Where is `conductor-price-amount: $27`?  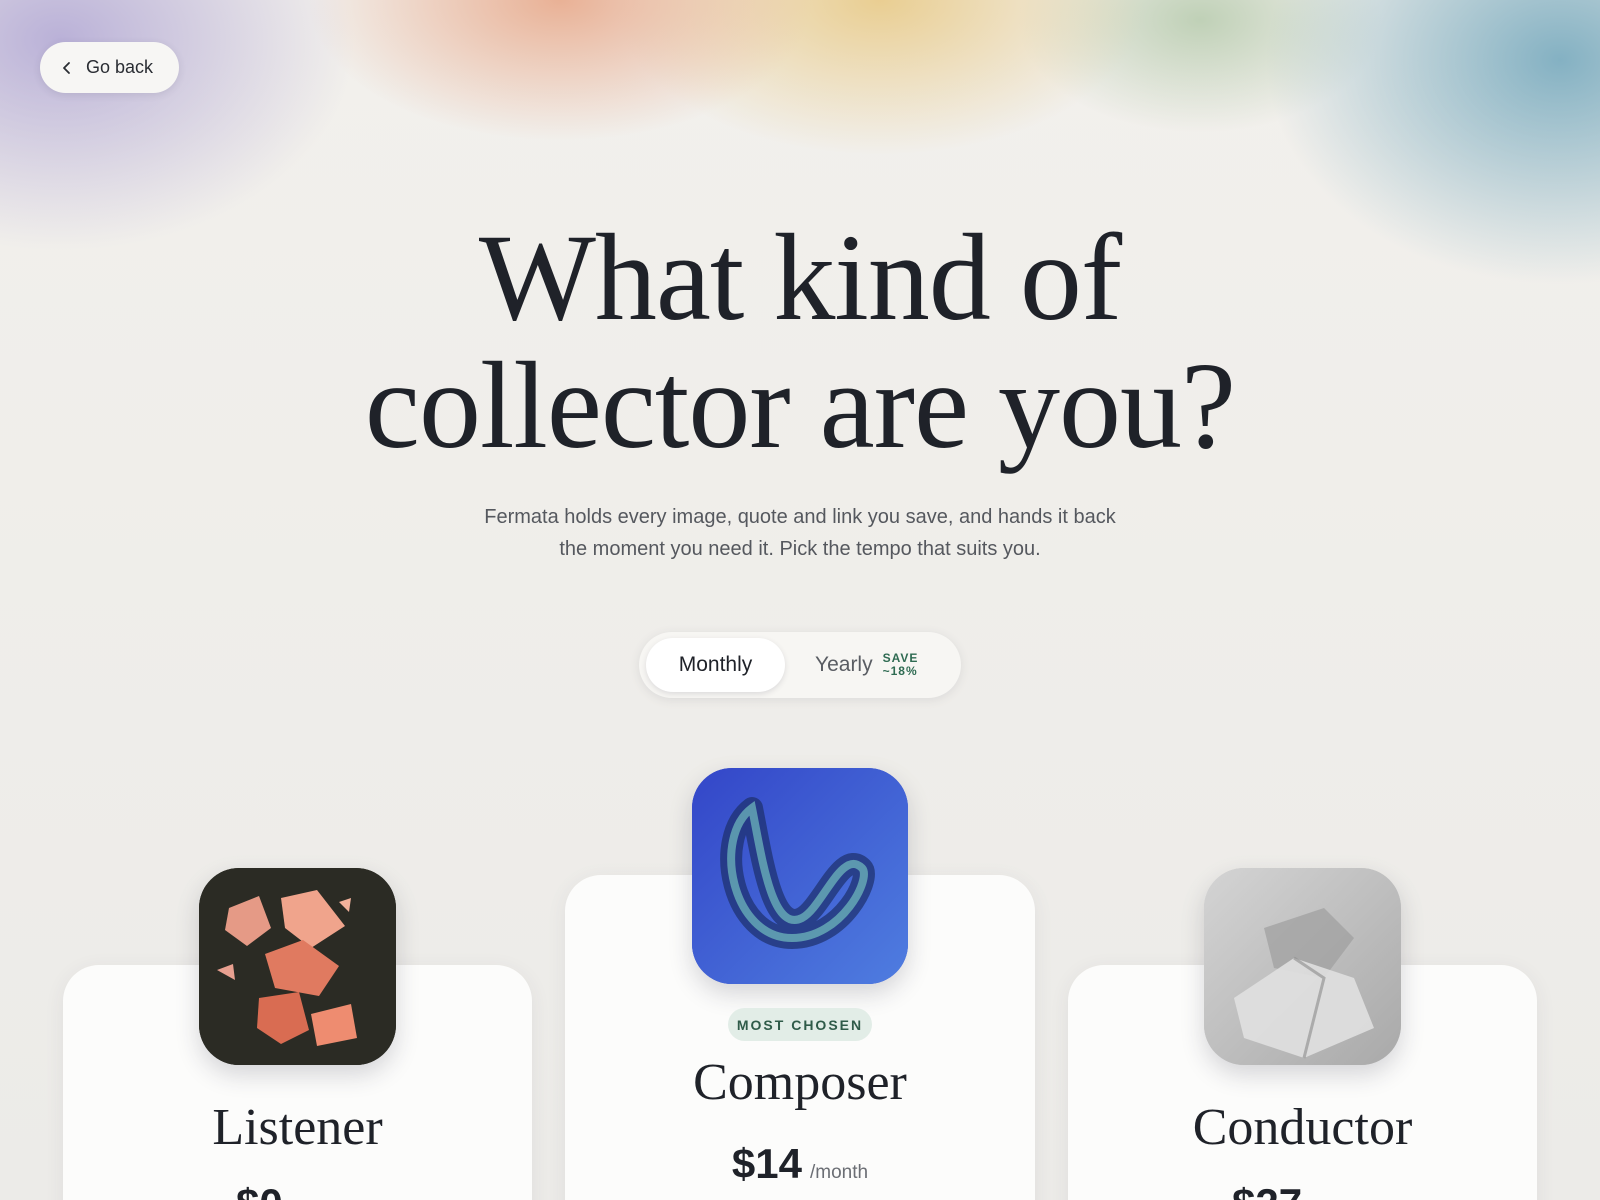
conductor-price-amount: $27 is located at coordinates (1267, 1190).